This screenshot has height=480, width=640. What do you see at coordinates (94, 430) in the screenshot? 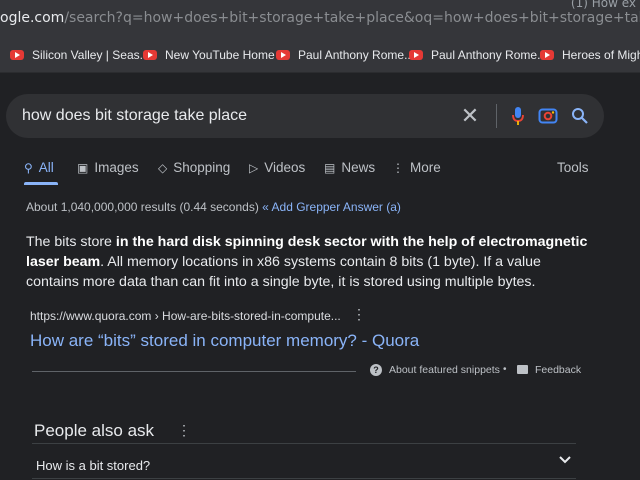
I see `people-also-ask-heading: People also ask` at bounding box center [94, 430].